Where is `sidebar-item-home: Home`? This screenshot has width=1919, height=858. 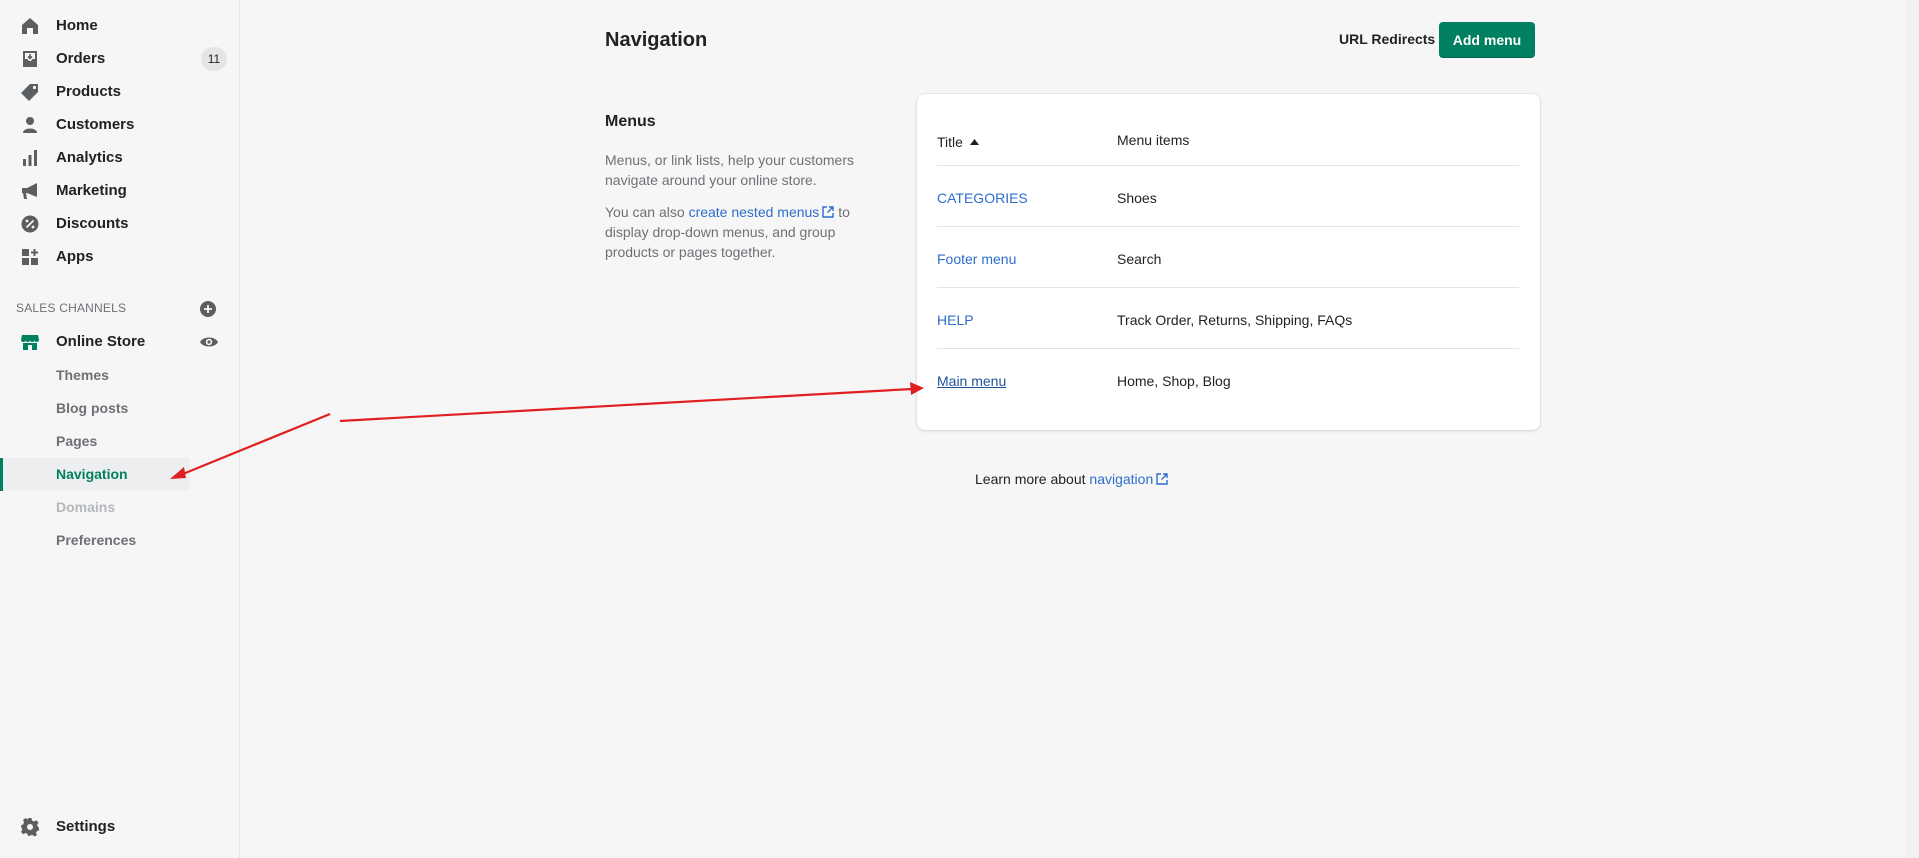 sidebar-item-home: Home is located at coordinates (120, 25).